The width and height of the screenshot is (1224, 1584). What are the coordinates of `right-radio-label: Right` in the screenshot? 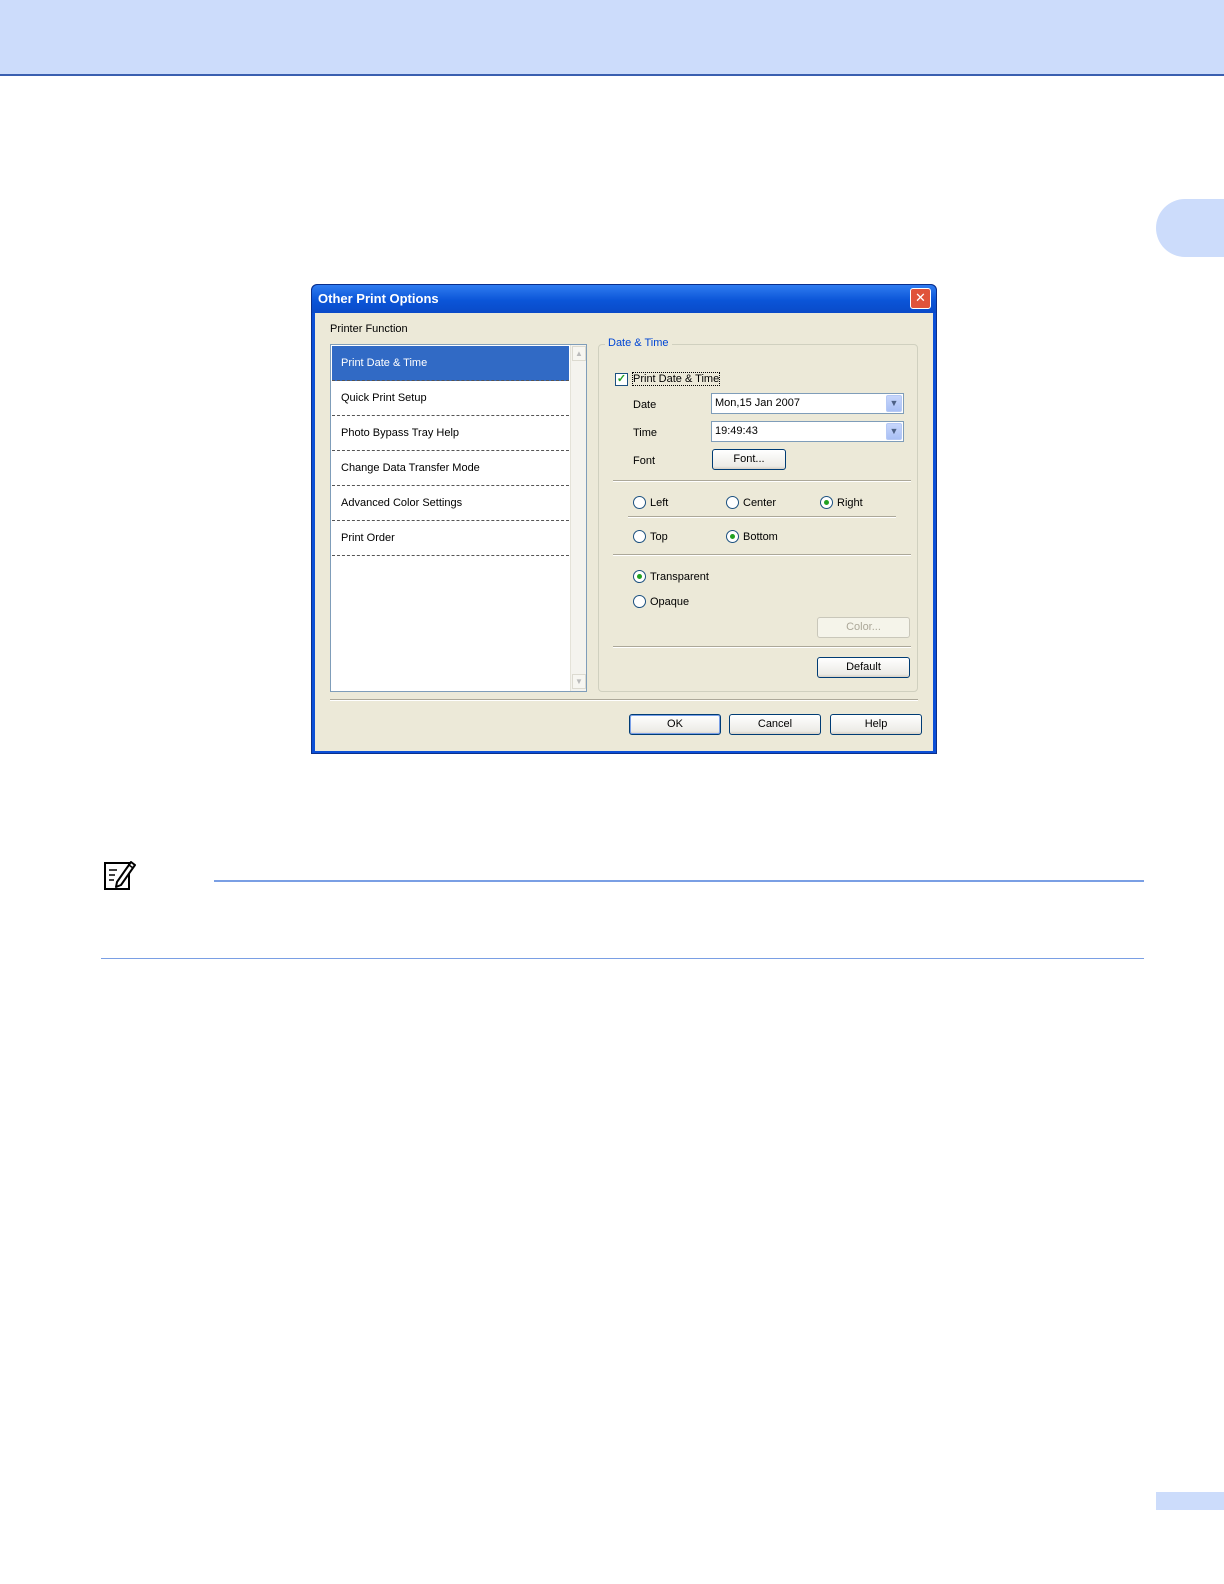 It's located at (850, 503).